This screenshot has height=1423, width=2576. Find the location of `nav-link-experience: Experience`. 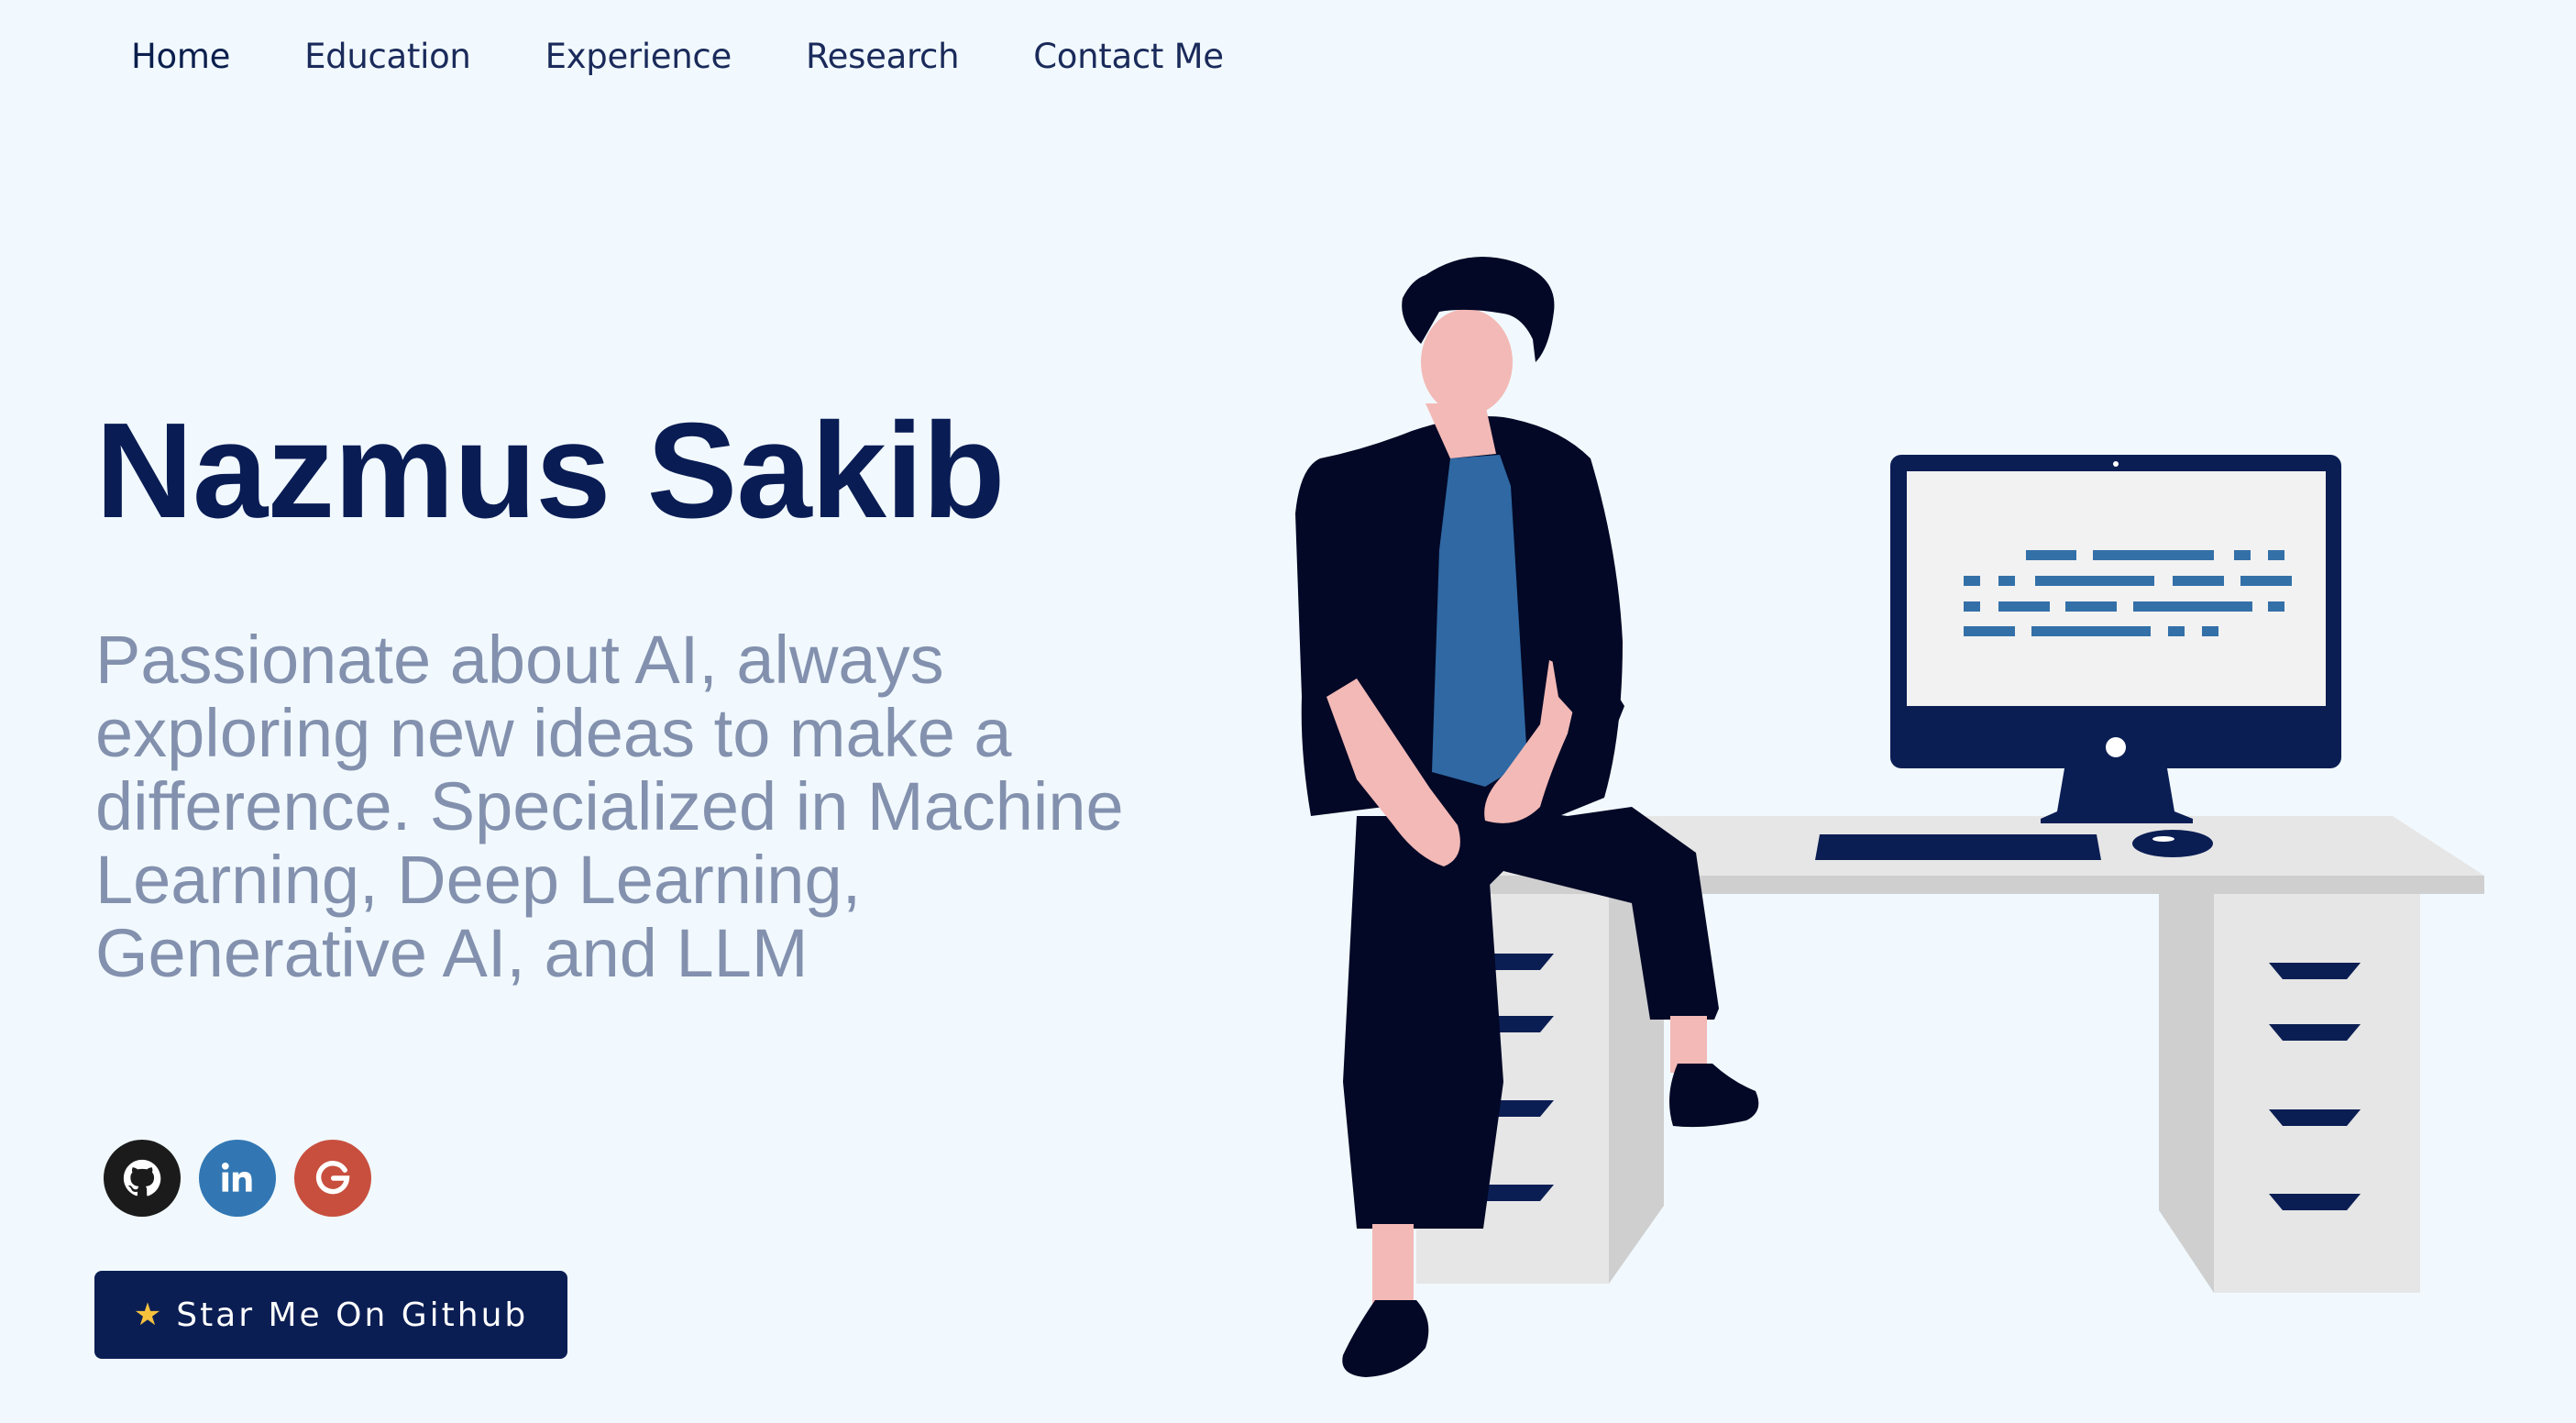

nav-link-experience: Experience is located at coordinates (638, 56).